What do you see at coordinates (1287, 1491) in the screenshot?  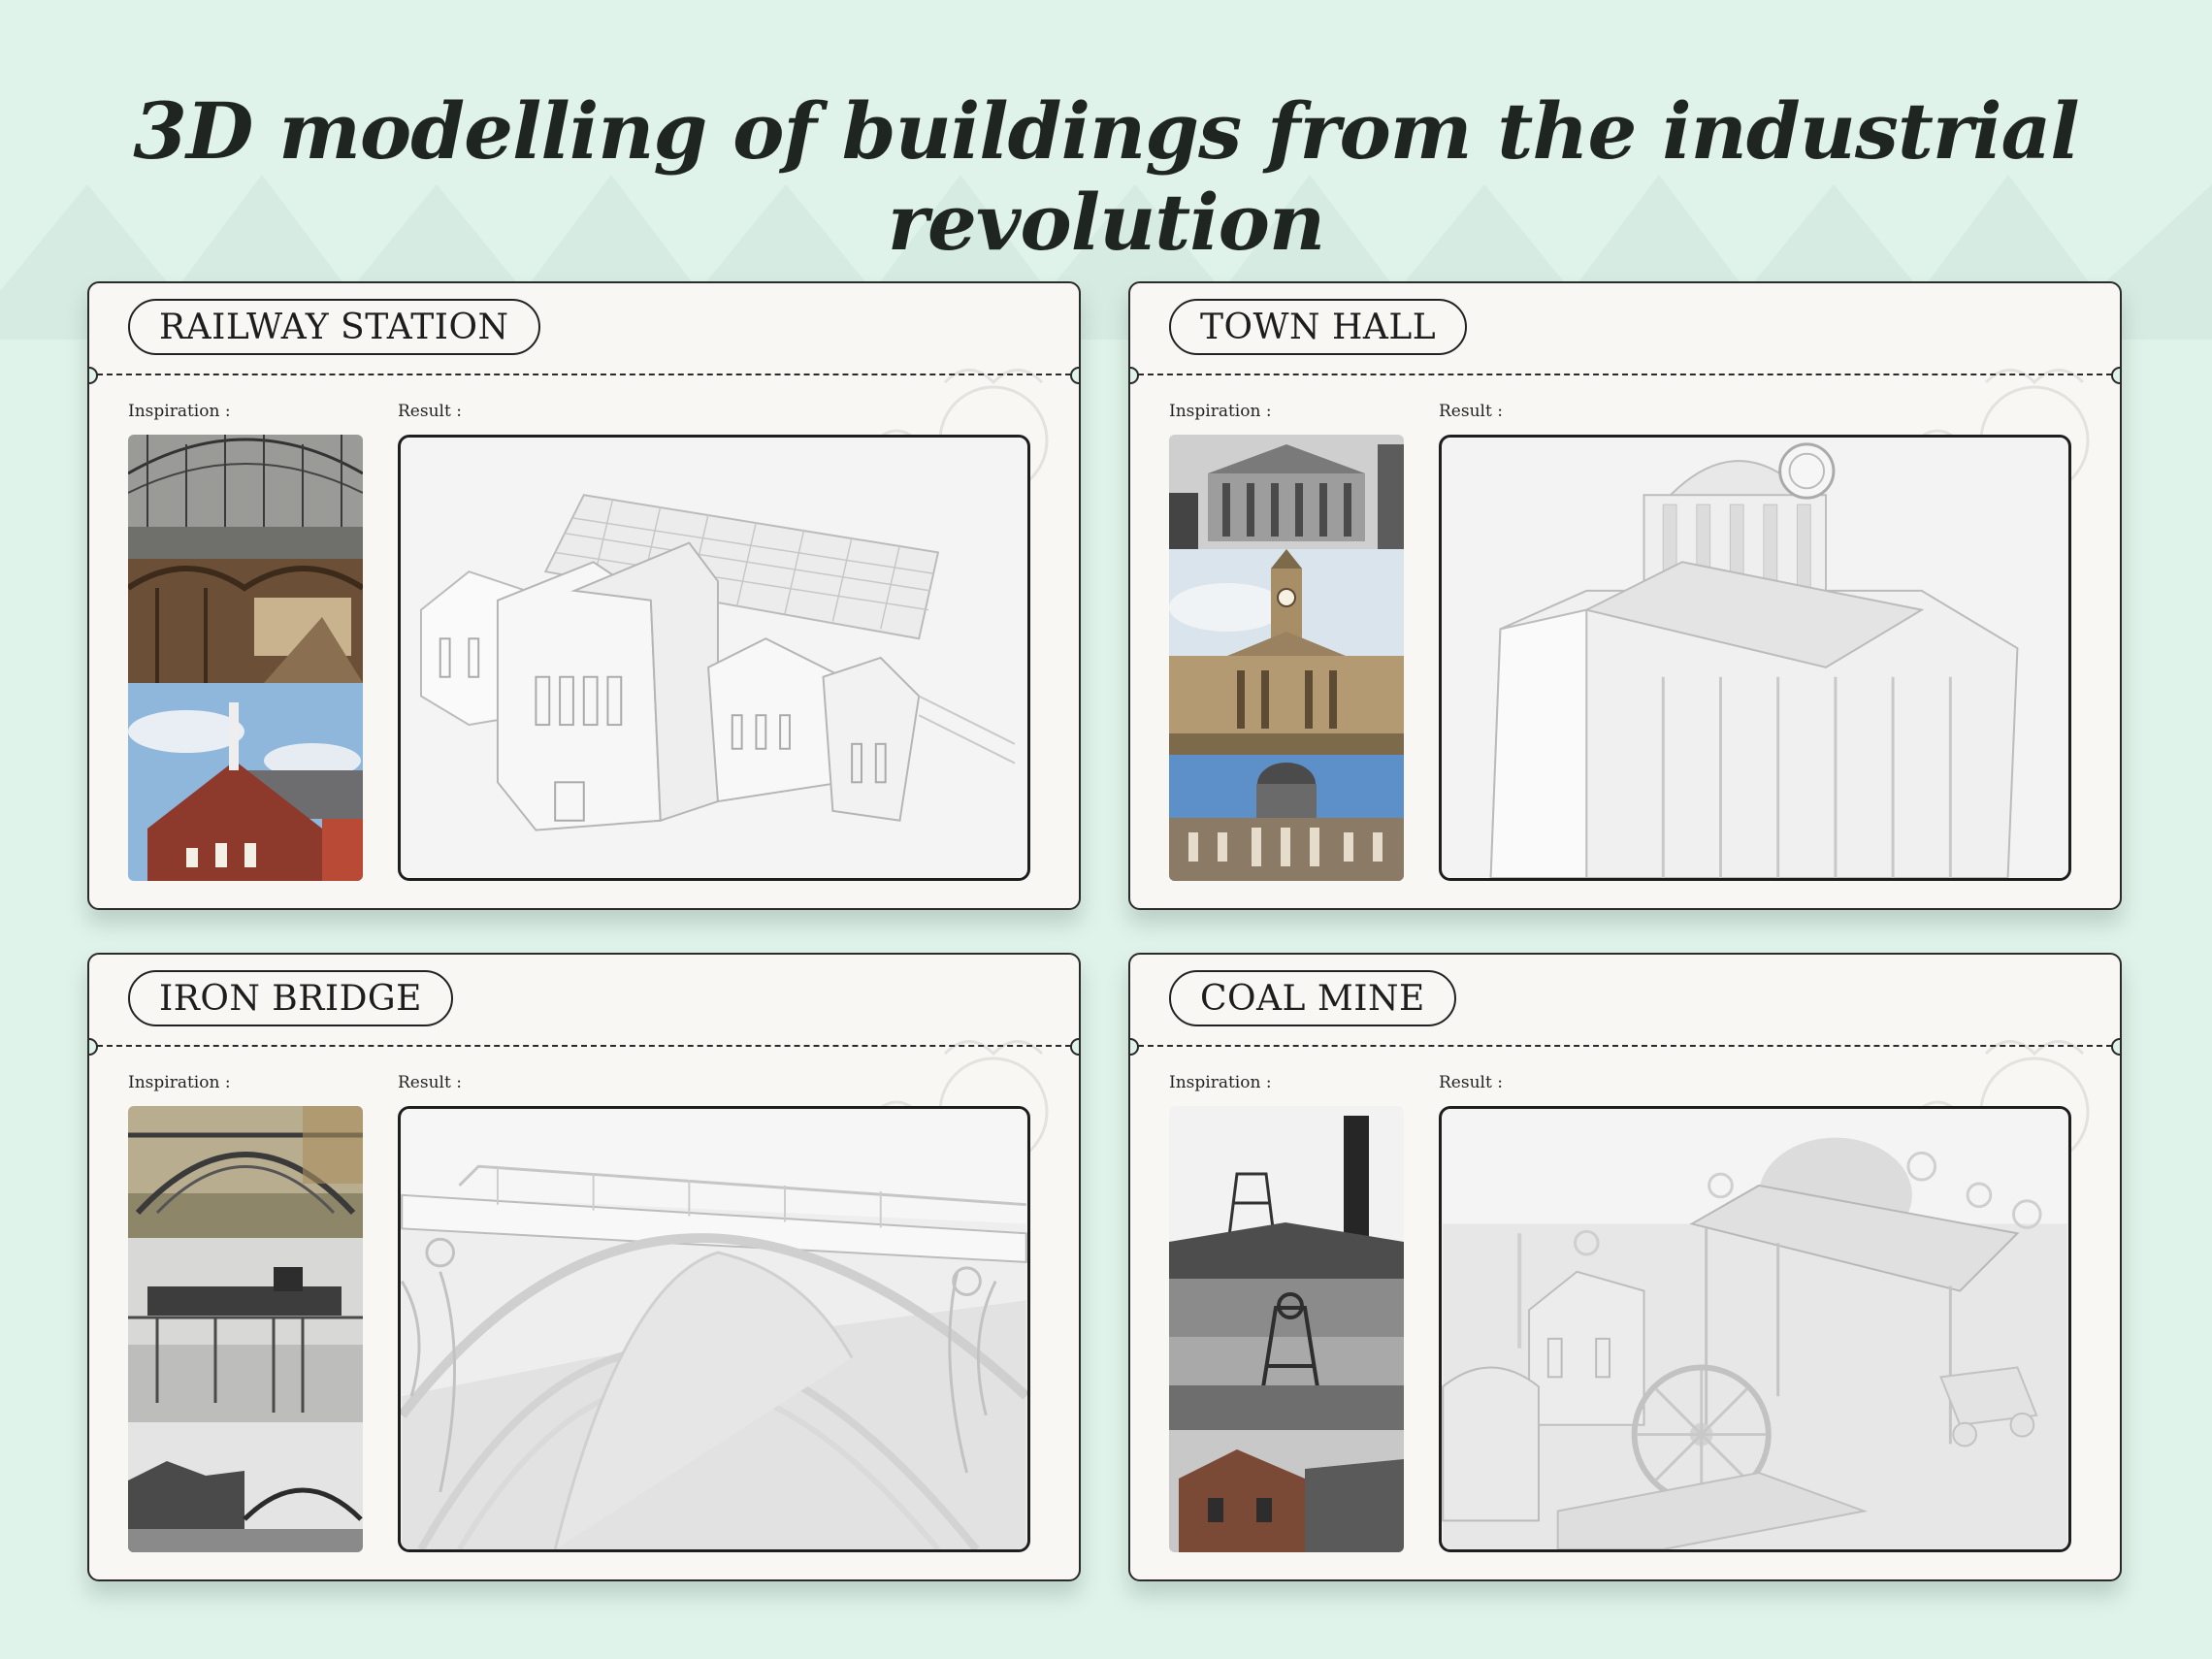 I see `inspiration-photo-brick-engine-house` at bounding box center [1287, 1491].